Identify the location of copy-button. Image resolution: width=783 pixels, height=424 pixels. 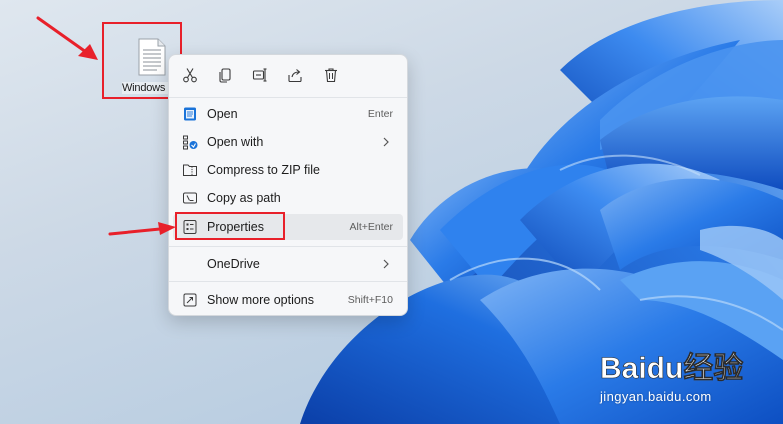
(225, 75).